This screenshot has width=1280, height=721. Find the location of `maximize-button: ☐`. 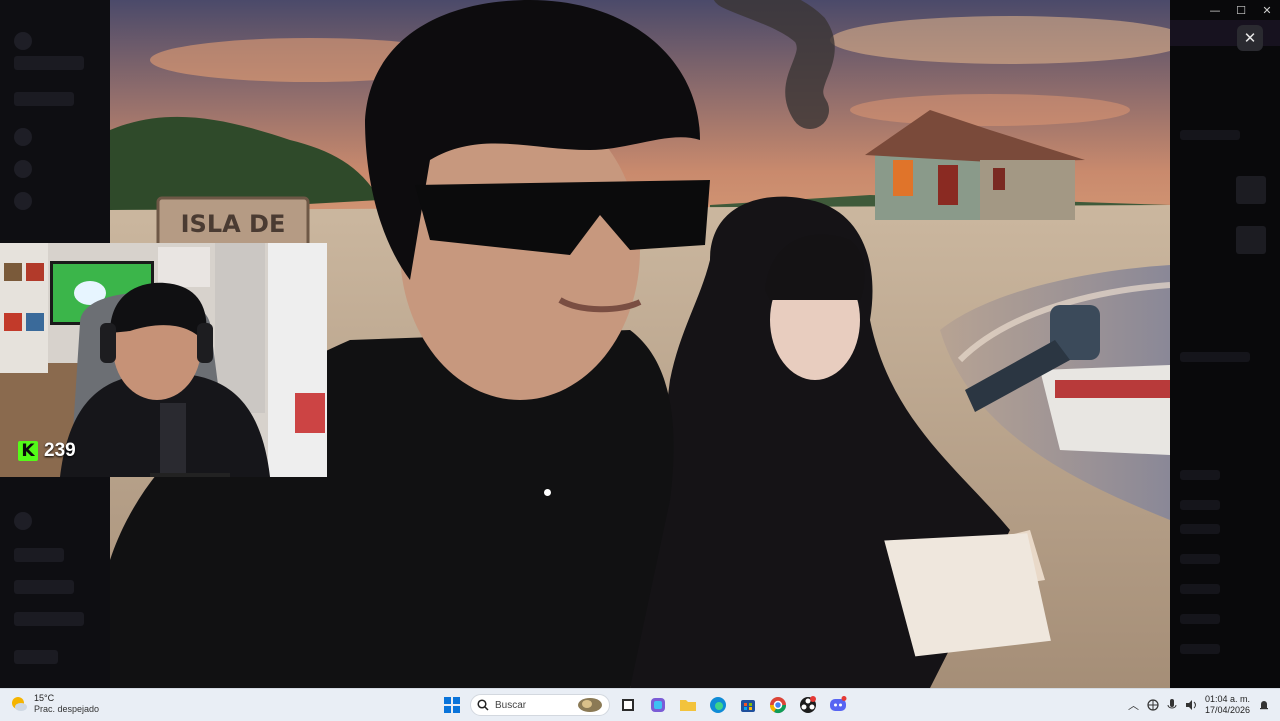

maximize-button: ☐ is located at coordinates (1241, 10).